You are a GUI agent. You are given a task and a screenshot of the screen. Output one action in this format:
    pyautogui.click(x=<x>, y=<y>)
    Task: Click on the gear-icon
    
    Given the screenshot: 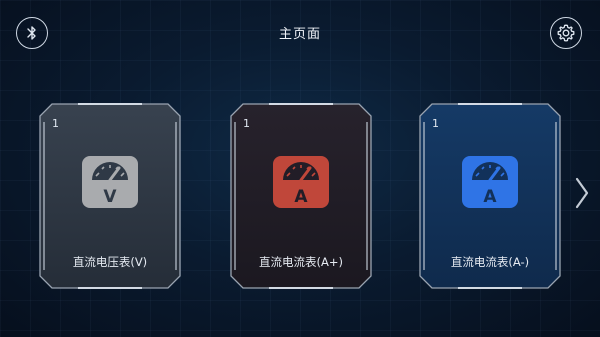 What is the action you would take?
    pyautogui.click(x=566, y=33)
    